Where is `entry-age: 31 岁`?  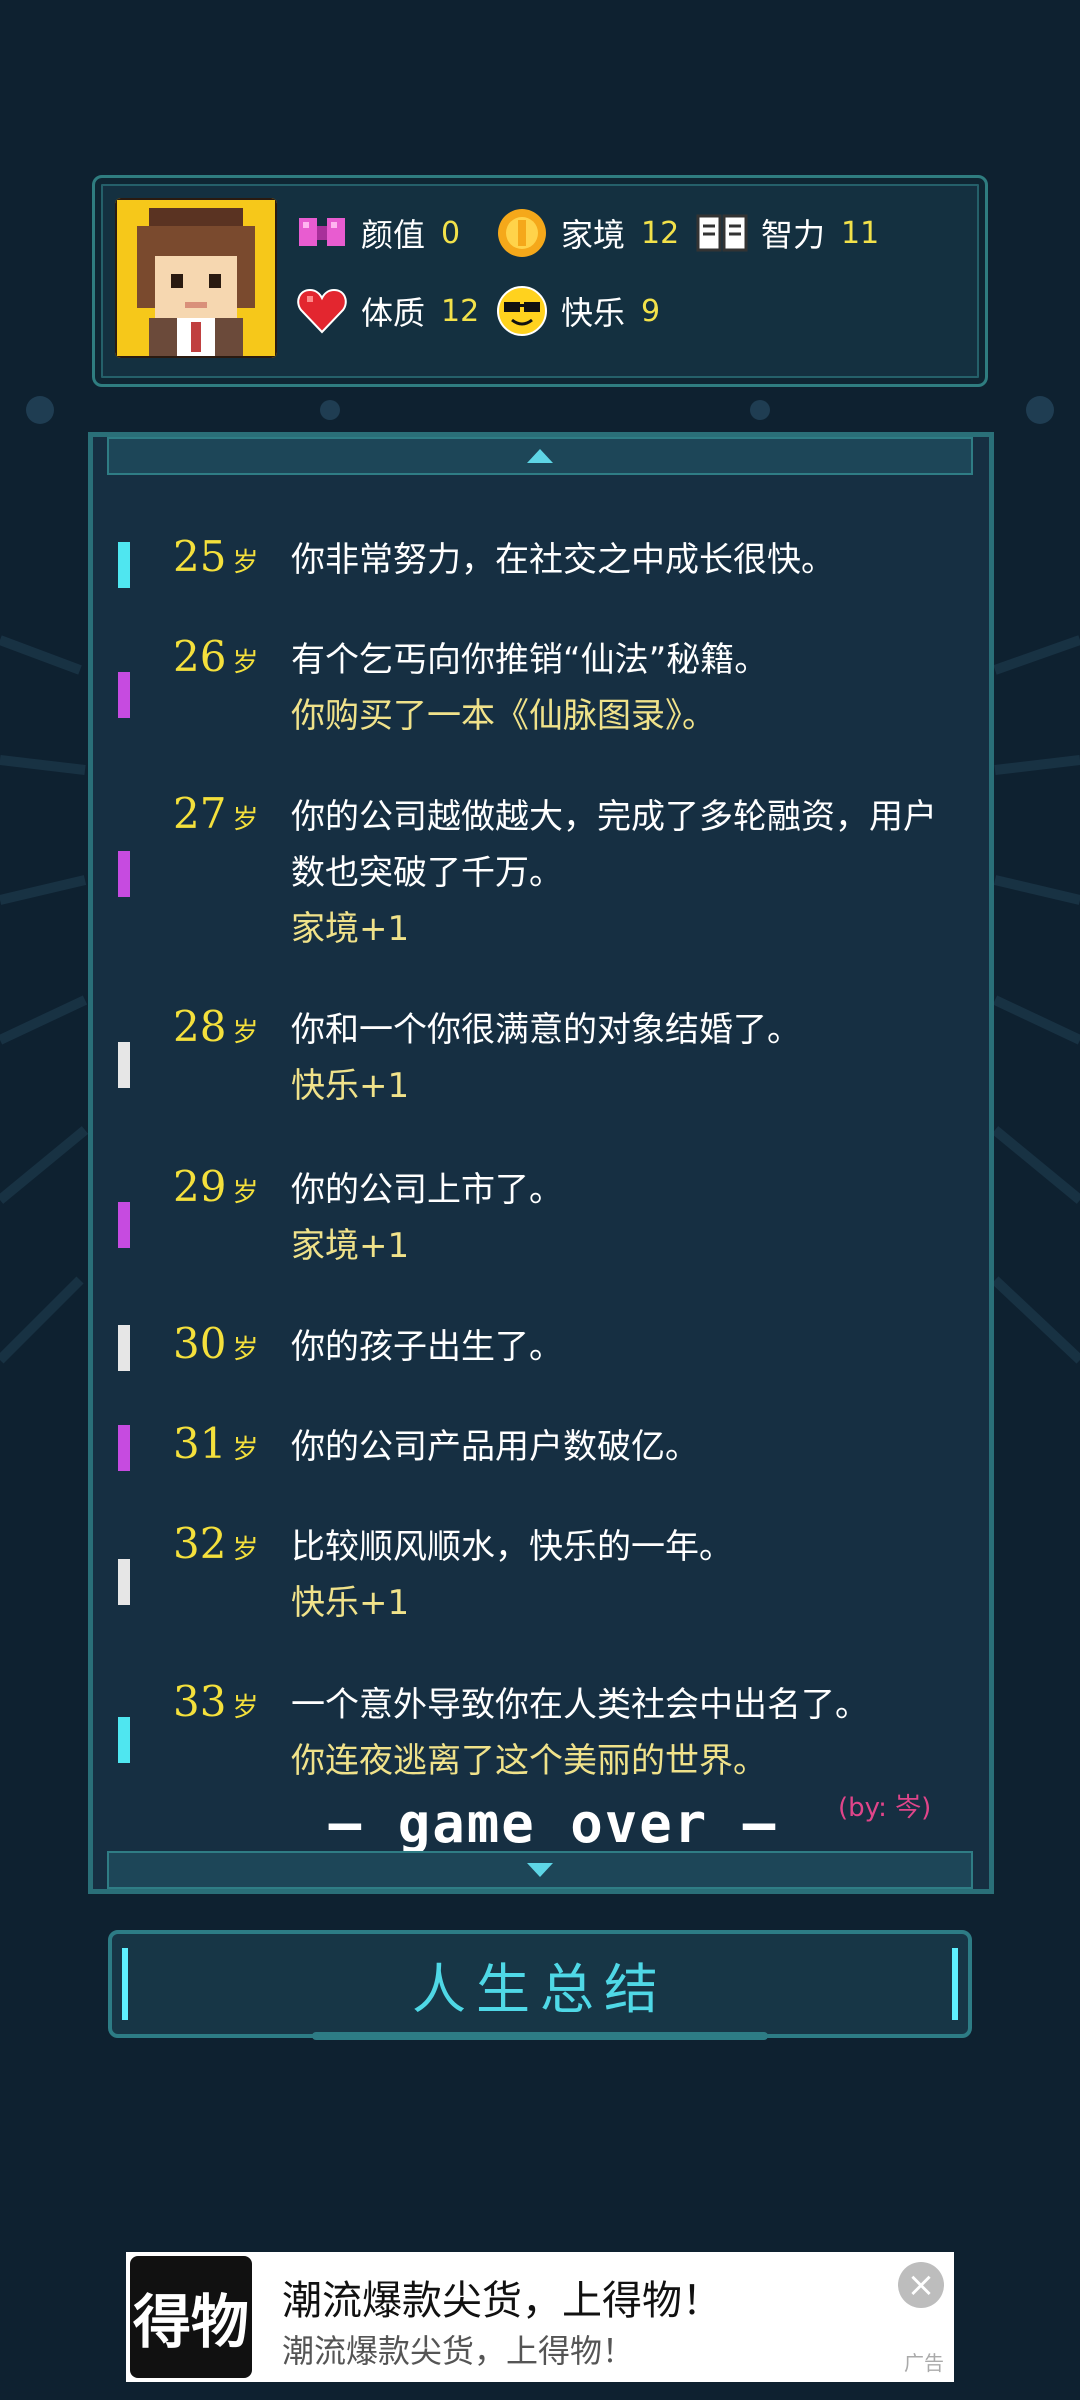 entry-age: 31 岁 is located at coordinates (216, 1443).